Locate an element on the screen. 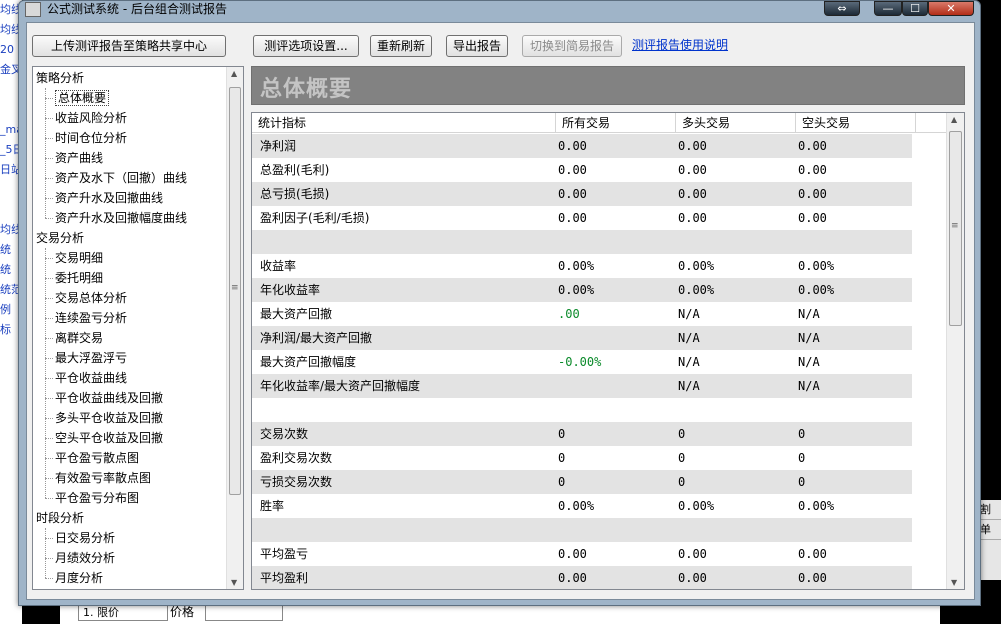 This screenshot has height=624, width=1001. switch-simple-report-button: 切换到简易报告 is located at coordinates (572, 46).